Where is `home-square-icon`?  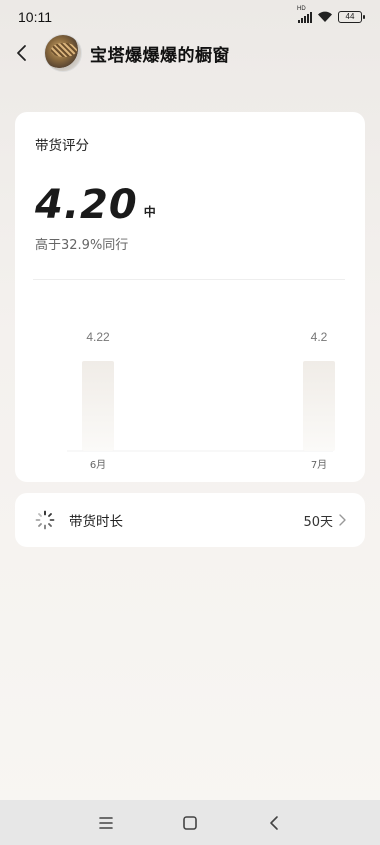 home-square-icon is located at coordinates (190, 822).